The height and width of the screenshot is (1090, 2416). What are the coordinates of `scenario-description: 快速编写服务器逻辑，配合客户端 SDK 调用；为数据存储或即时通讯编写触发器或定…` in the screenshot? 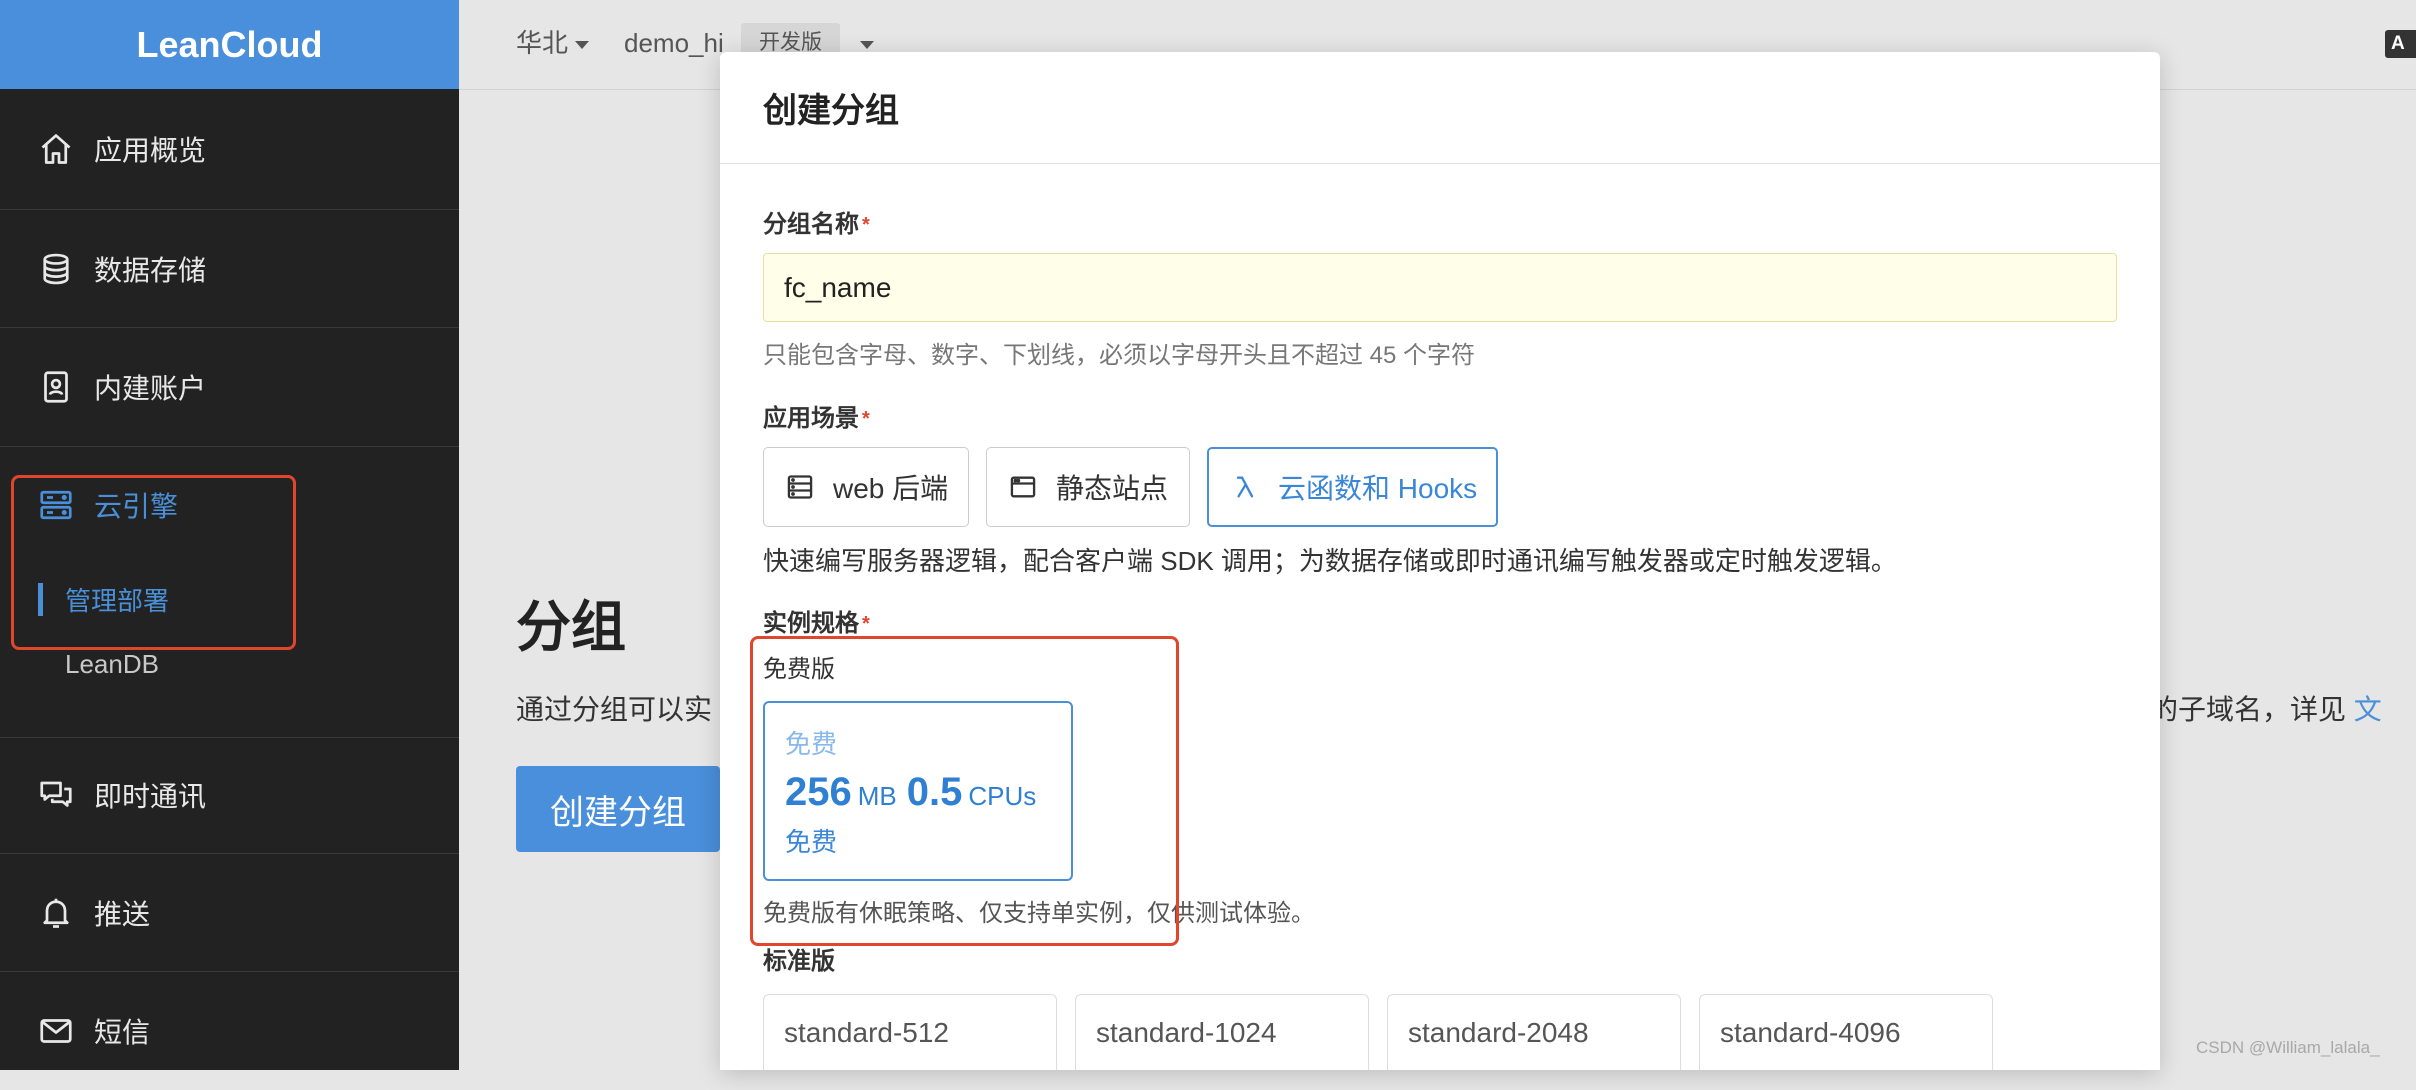 It's located at (1330, 561).